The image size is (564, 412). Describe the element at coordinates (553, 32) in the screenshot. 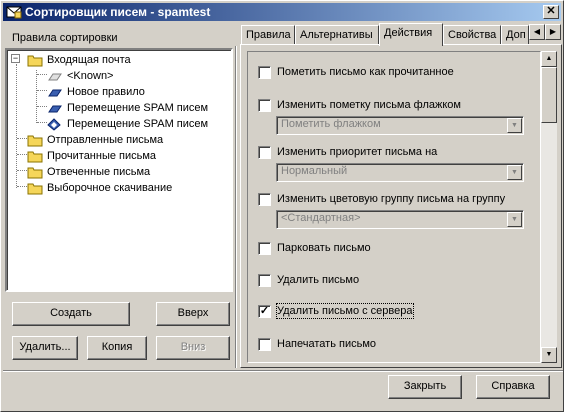

I see `tab-scroll-right-icon: ▶` at that location.